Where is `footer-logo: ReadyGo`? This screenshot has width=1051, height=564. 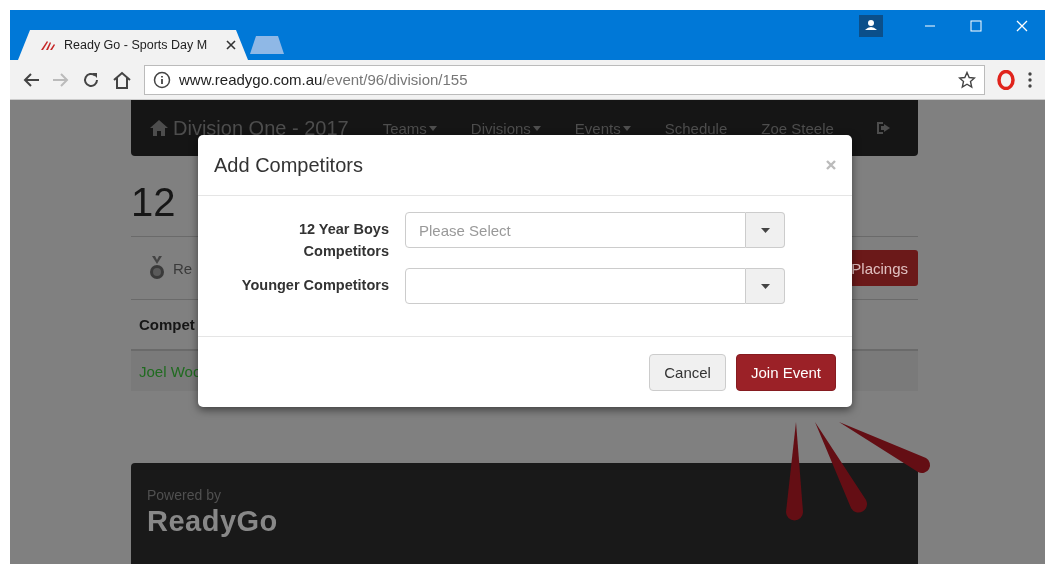
footer-logo: ReadyGo is located at coordinates (213, 521).